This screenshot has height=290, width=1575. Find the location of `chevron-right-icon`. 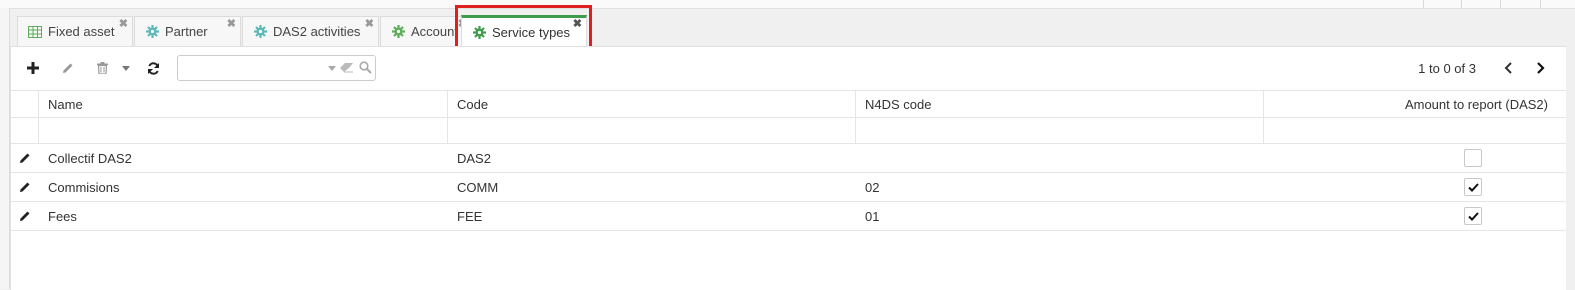

chevron-right-icon is located at coordinates (1541, 68).